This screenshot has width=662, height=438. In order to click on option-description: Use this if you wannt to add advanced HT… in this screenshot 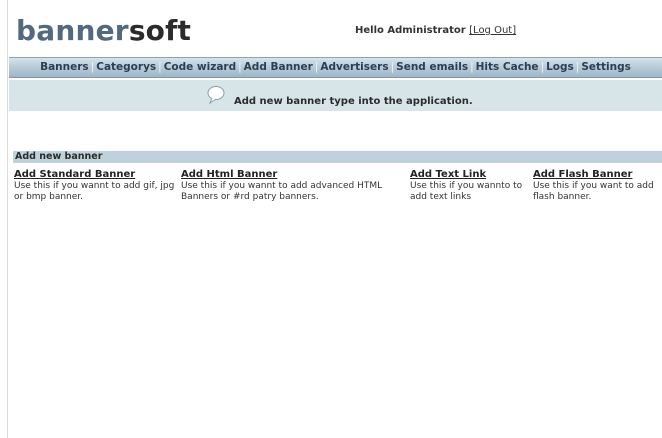, I will do `click(282, 191)`.